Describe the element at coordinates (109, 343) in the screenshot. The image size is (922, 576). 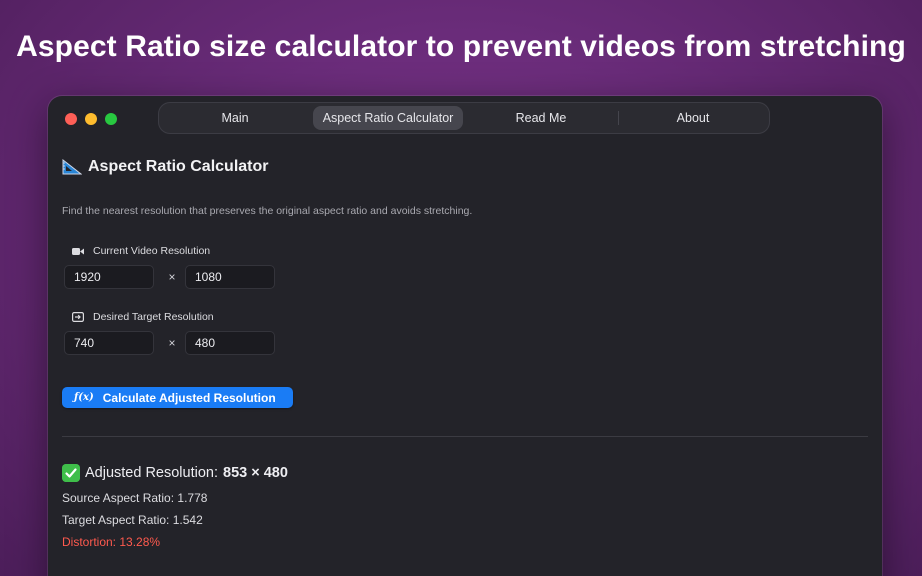
I see `target-width-input: 740` at that location.